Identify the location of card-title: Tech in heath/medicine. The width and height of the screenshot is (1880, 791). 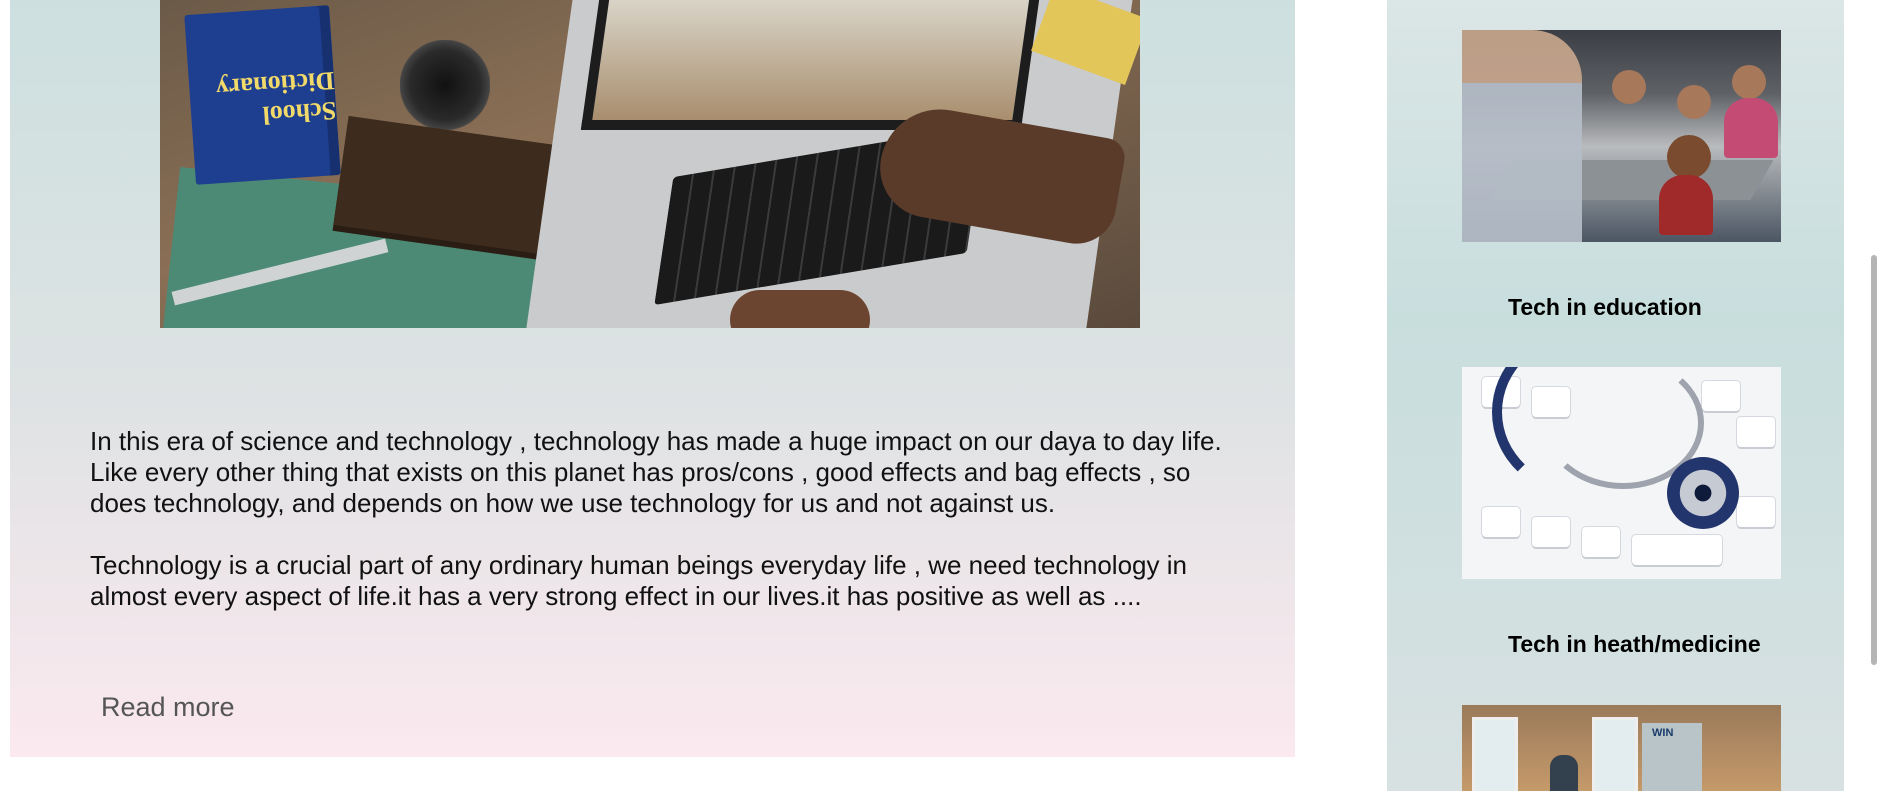
(1634, 644).